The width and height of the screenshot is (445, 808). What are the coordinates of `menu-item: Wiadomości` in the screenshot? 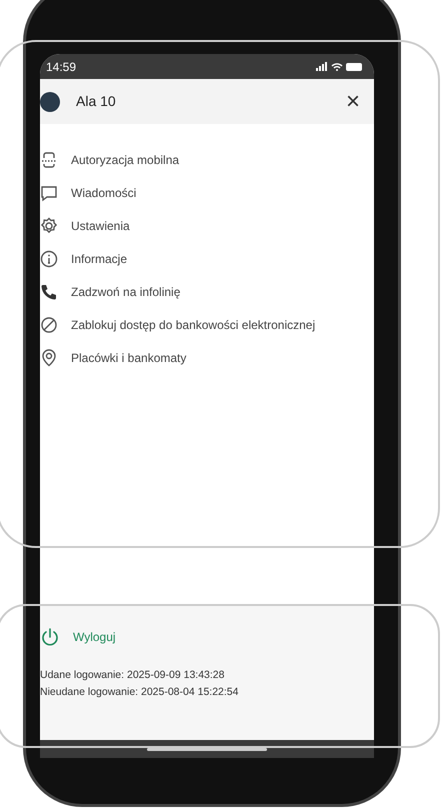 It's located at (207, 193).